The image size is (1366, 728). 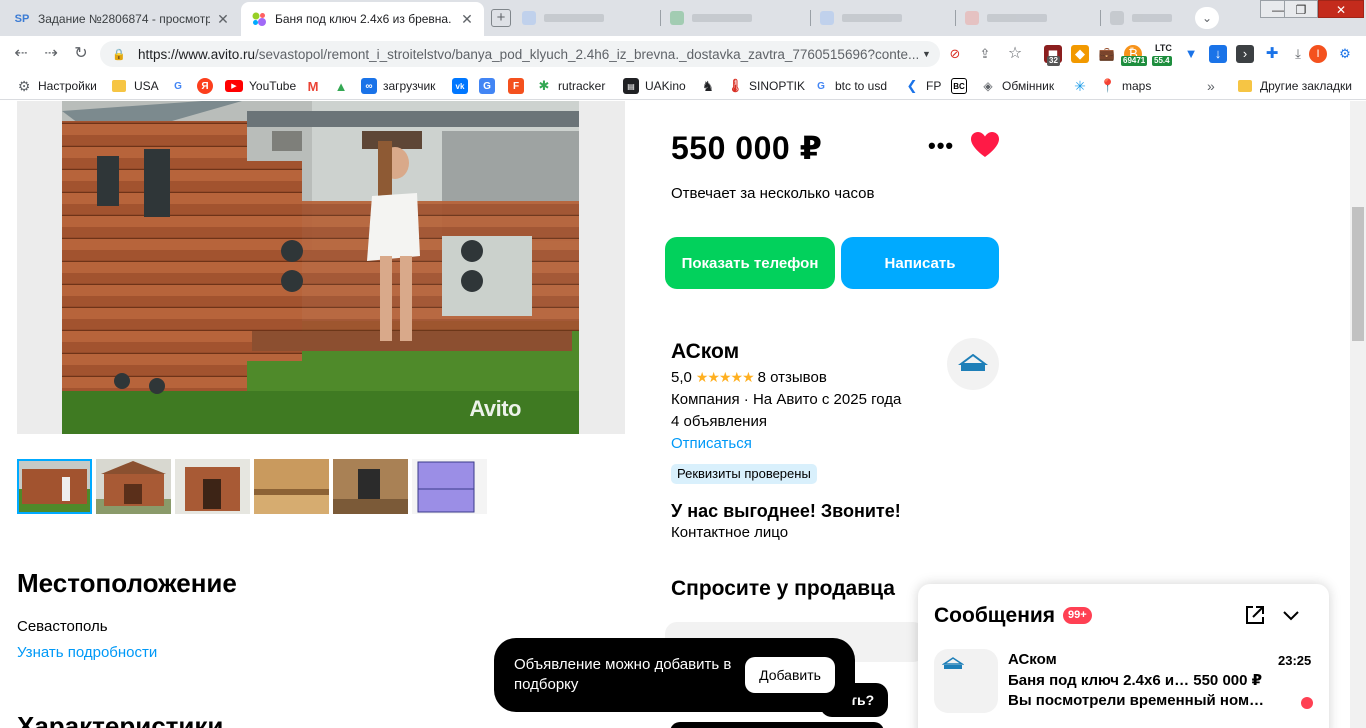 What do you see at coordinates (920, 263) in the screenshot?
I see `write-button: Написать` at bounding box center [920, 263].